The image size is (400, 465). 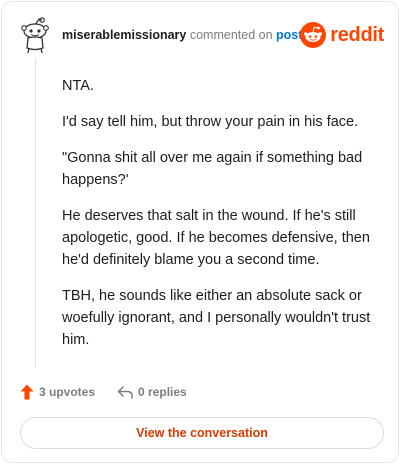 I want to click on reddit-logo: reddit, so click(x=342, y=35).